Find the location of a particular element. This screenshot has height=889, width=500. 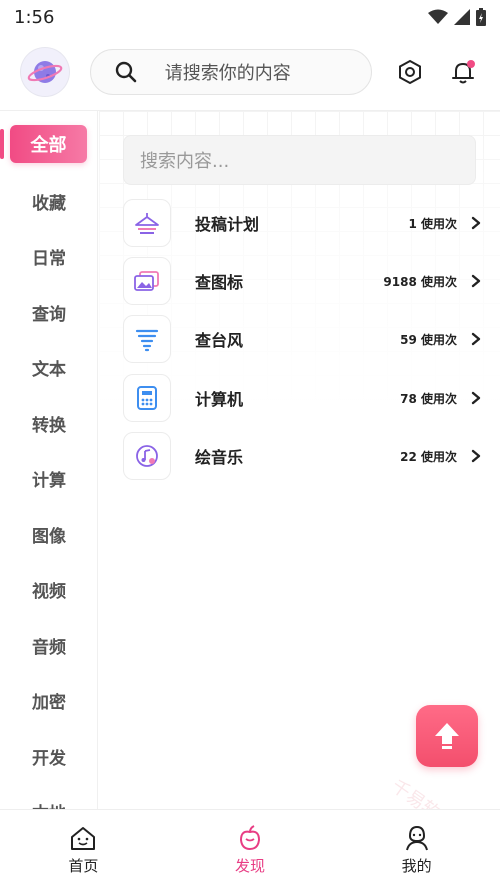

sidebar-item-label: 文本 is located at coordinates (49, 369).